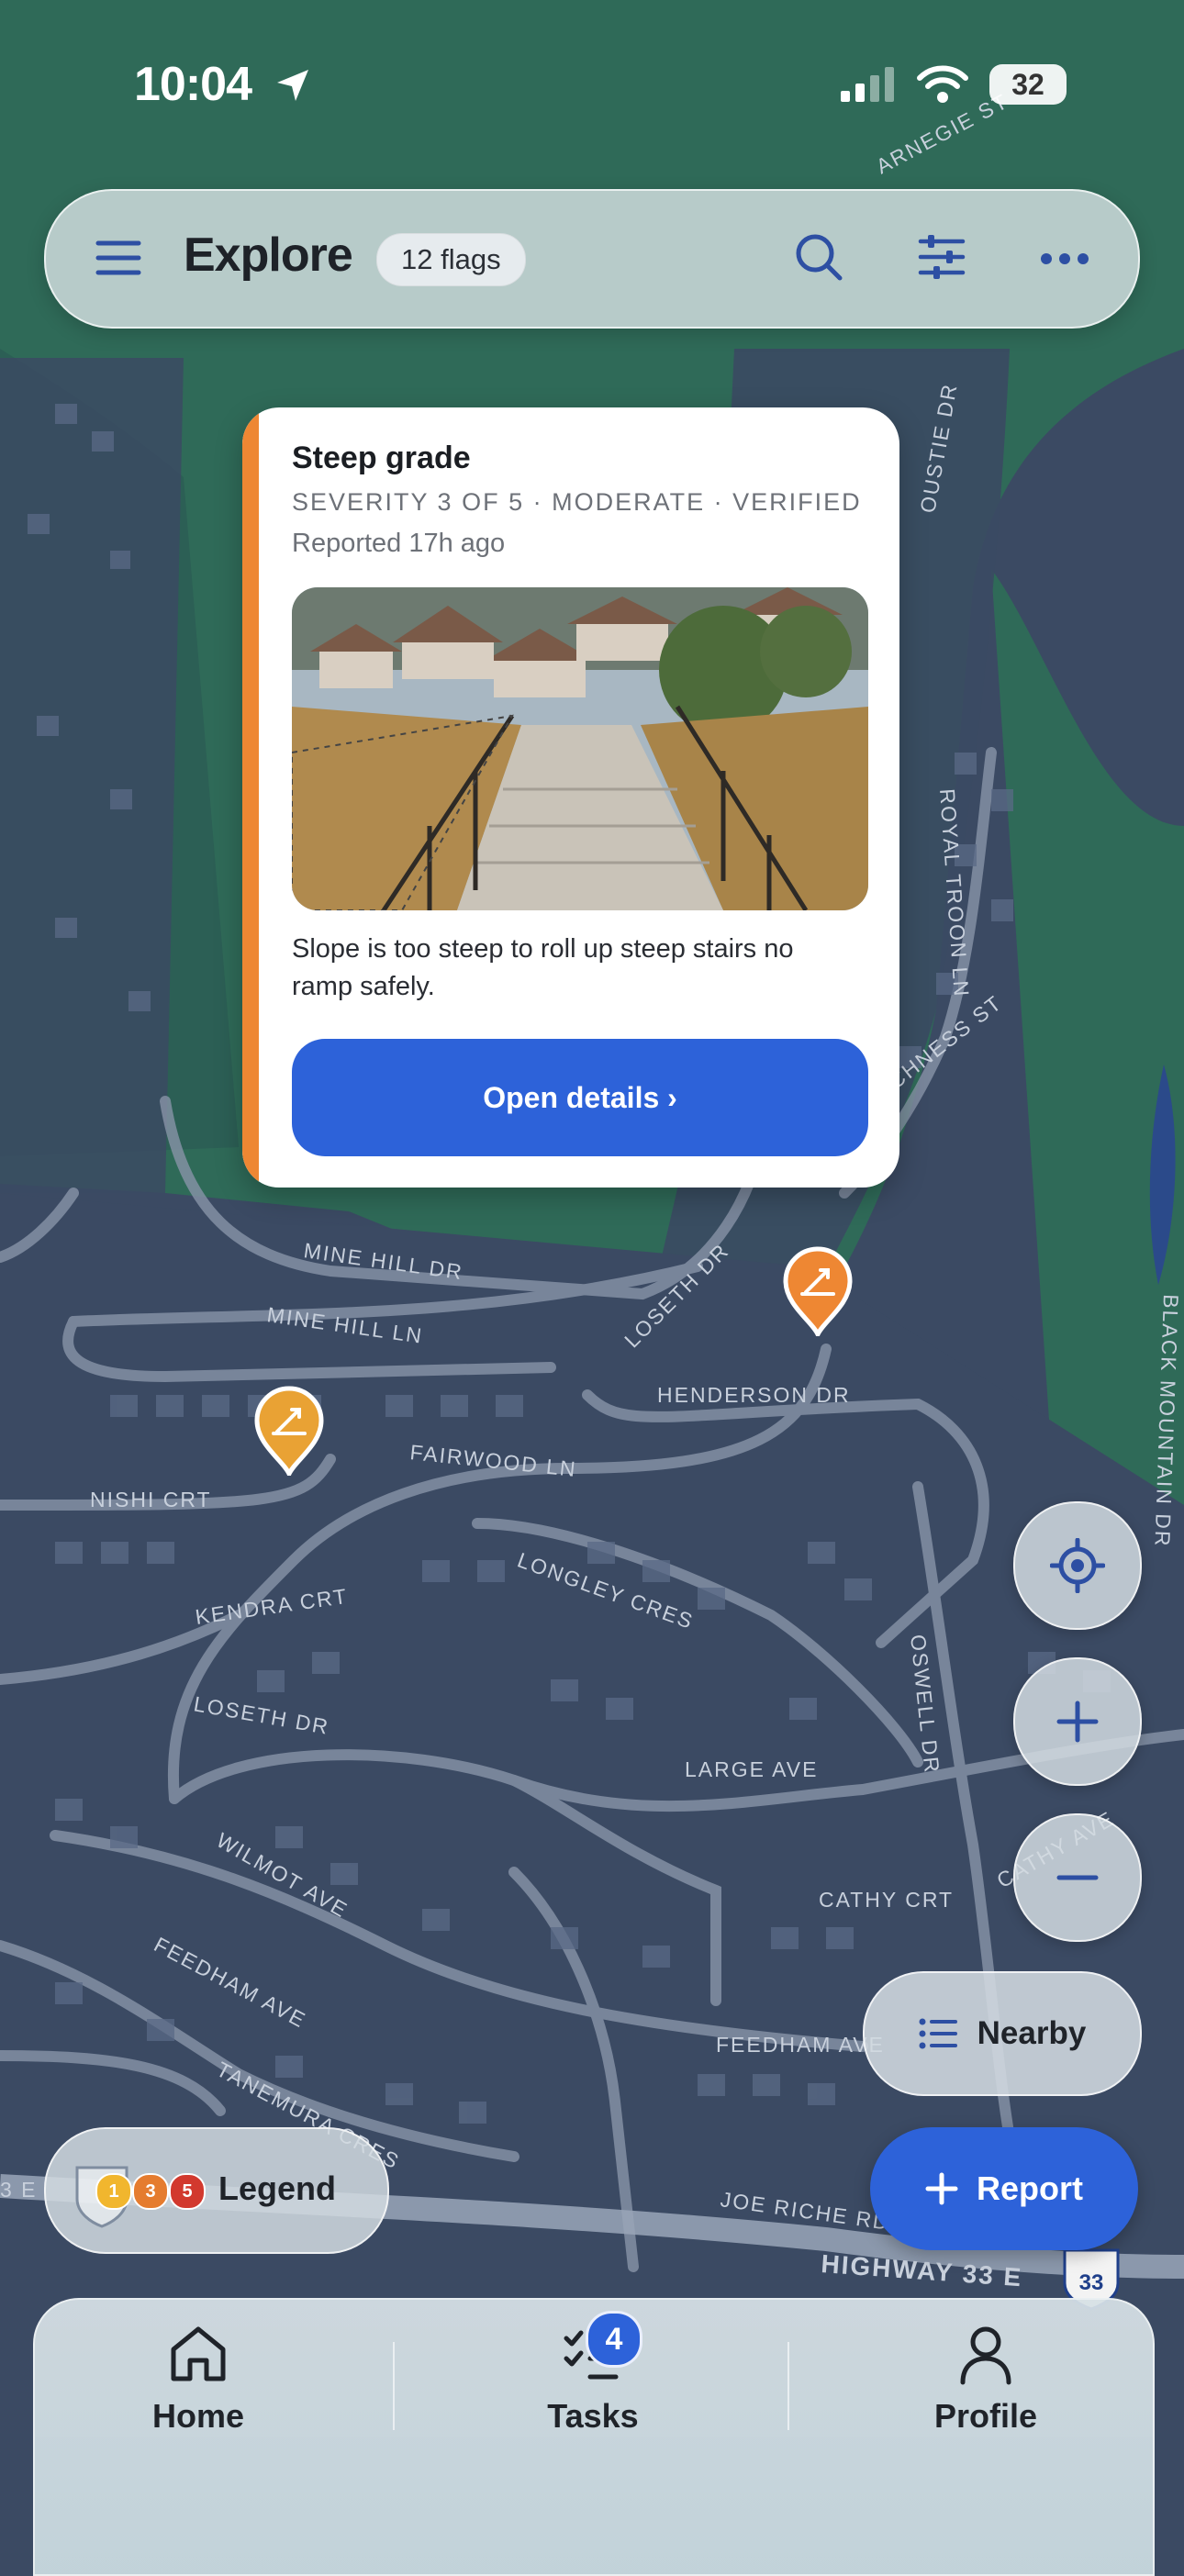 The image size is (1184, 2576). Describe the element at coordinates (938, 2033) in the screenshot. I see `list-icon` at that location.